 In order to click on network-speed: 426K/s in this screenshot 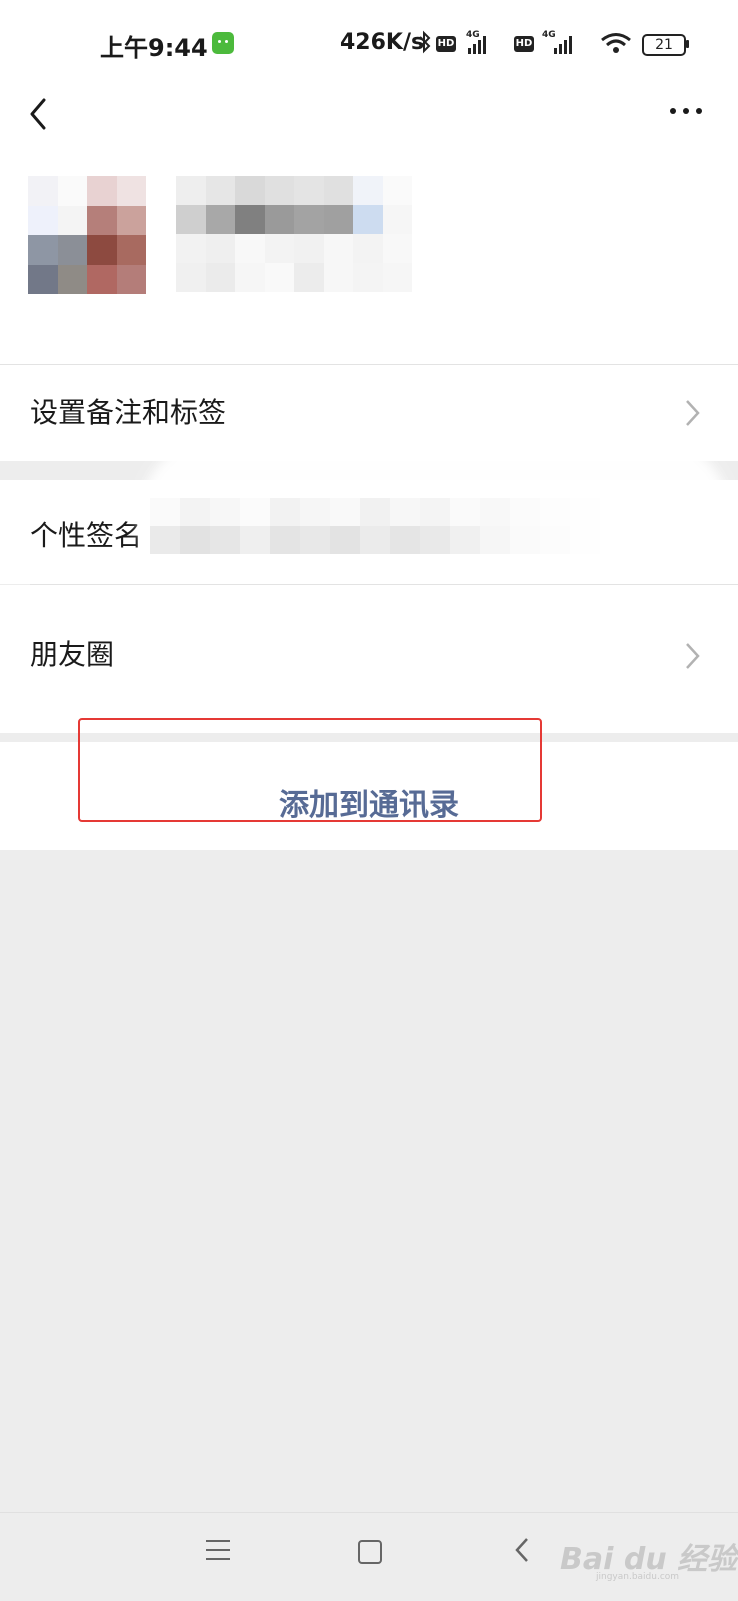, I will do `click(382, 42)`.